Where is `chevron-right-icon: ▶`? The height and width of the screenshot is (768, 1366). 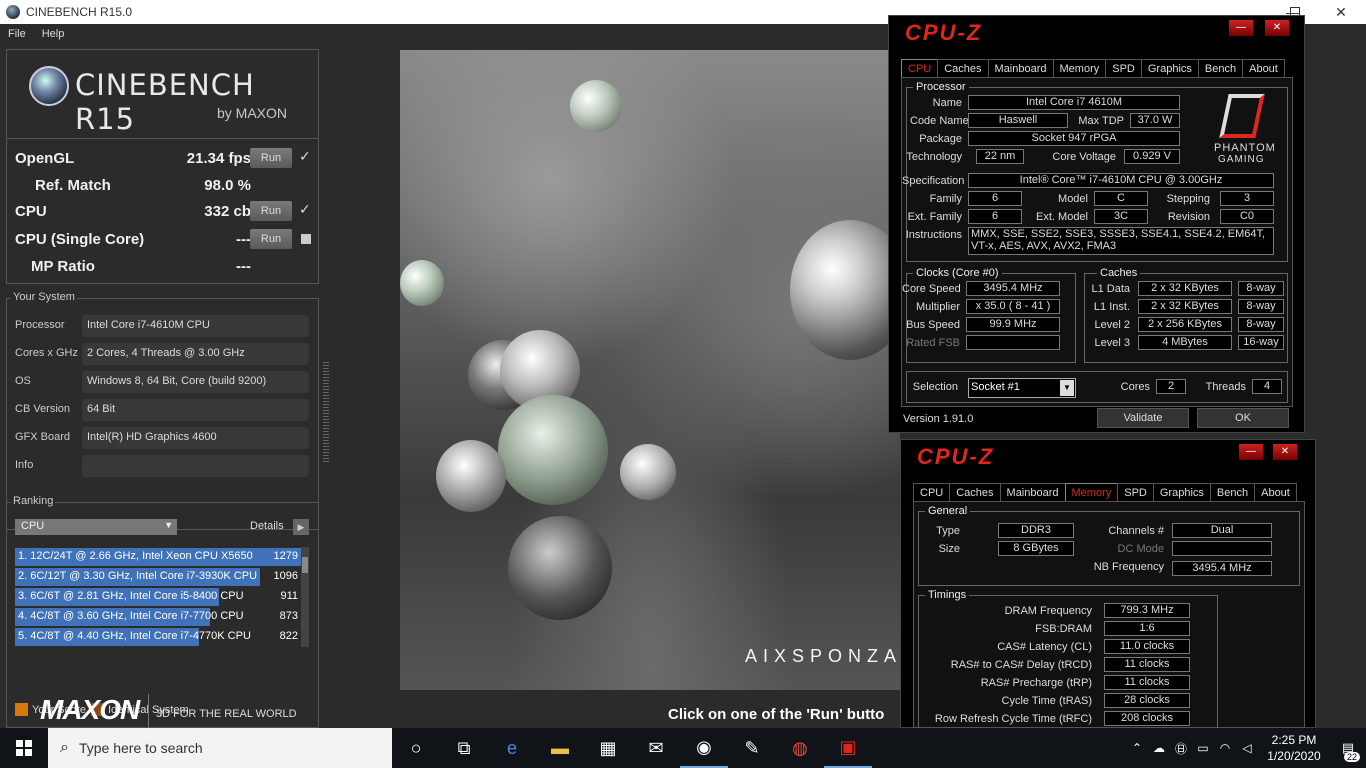 chevron-right-icon: ▶ is located at coordinates (301, 527).